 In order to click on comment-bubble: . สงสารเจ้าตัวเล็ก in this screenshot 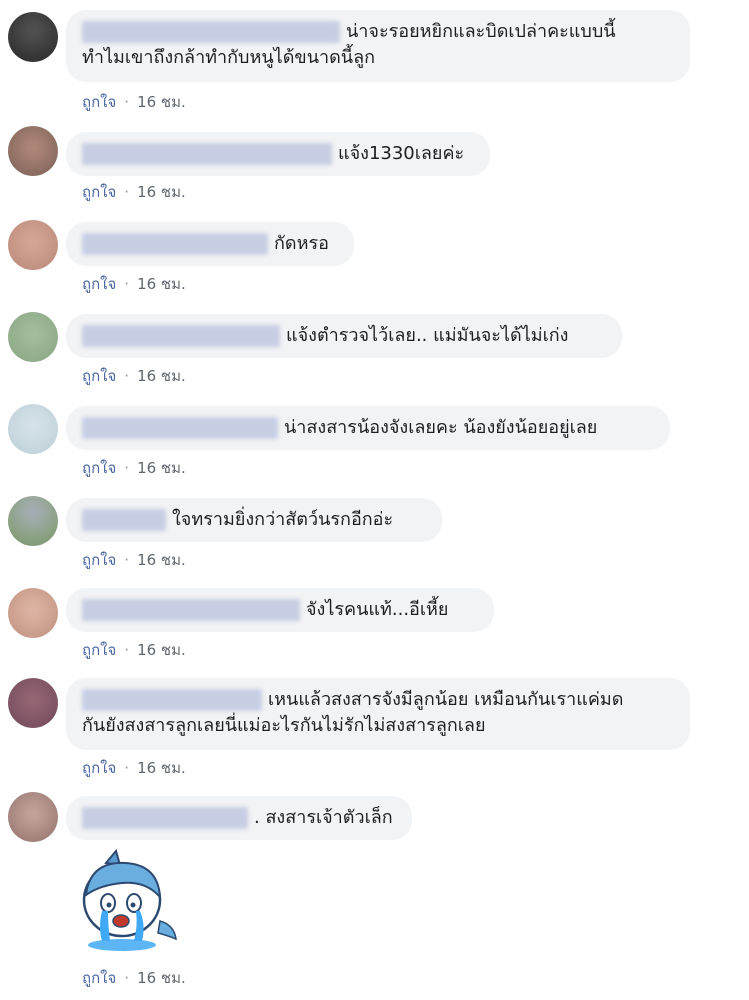, I will do `click(239, 818)`.